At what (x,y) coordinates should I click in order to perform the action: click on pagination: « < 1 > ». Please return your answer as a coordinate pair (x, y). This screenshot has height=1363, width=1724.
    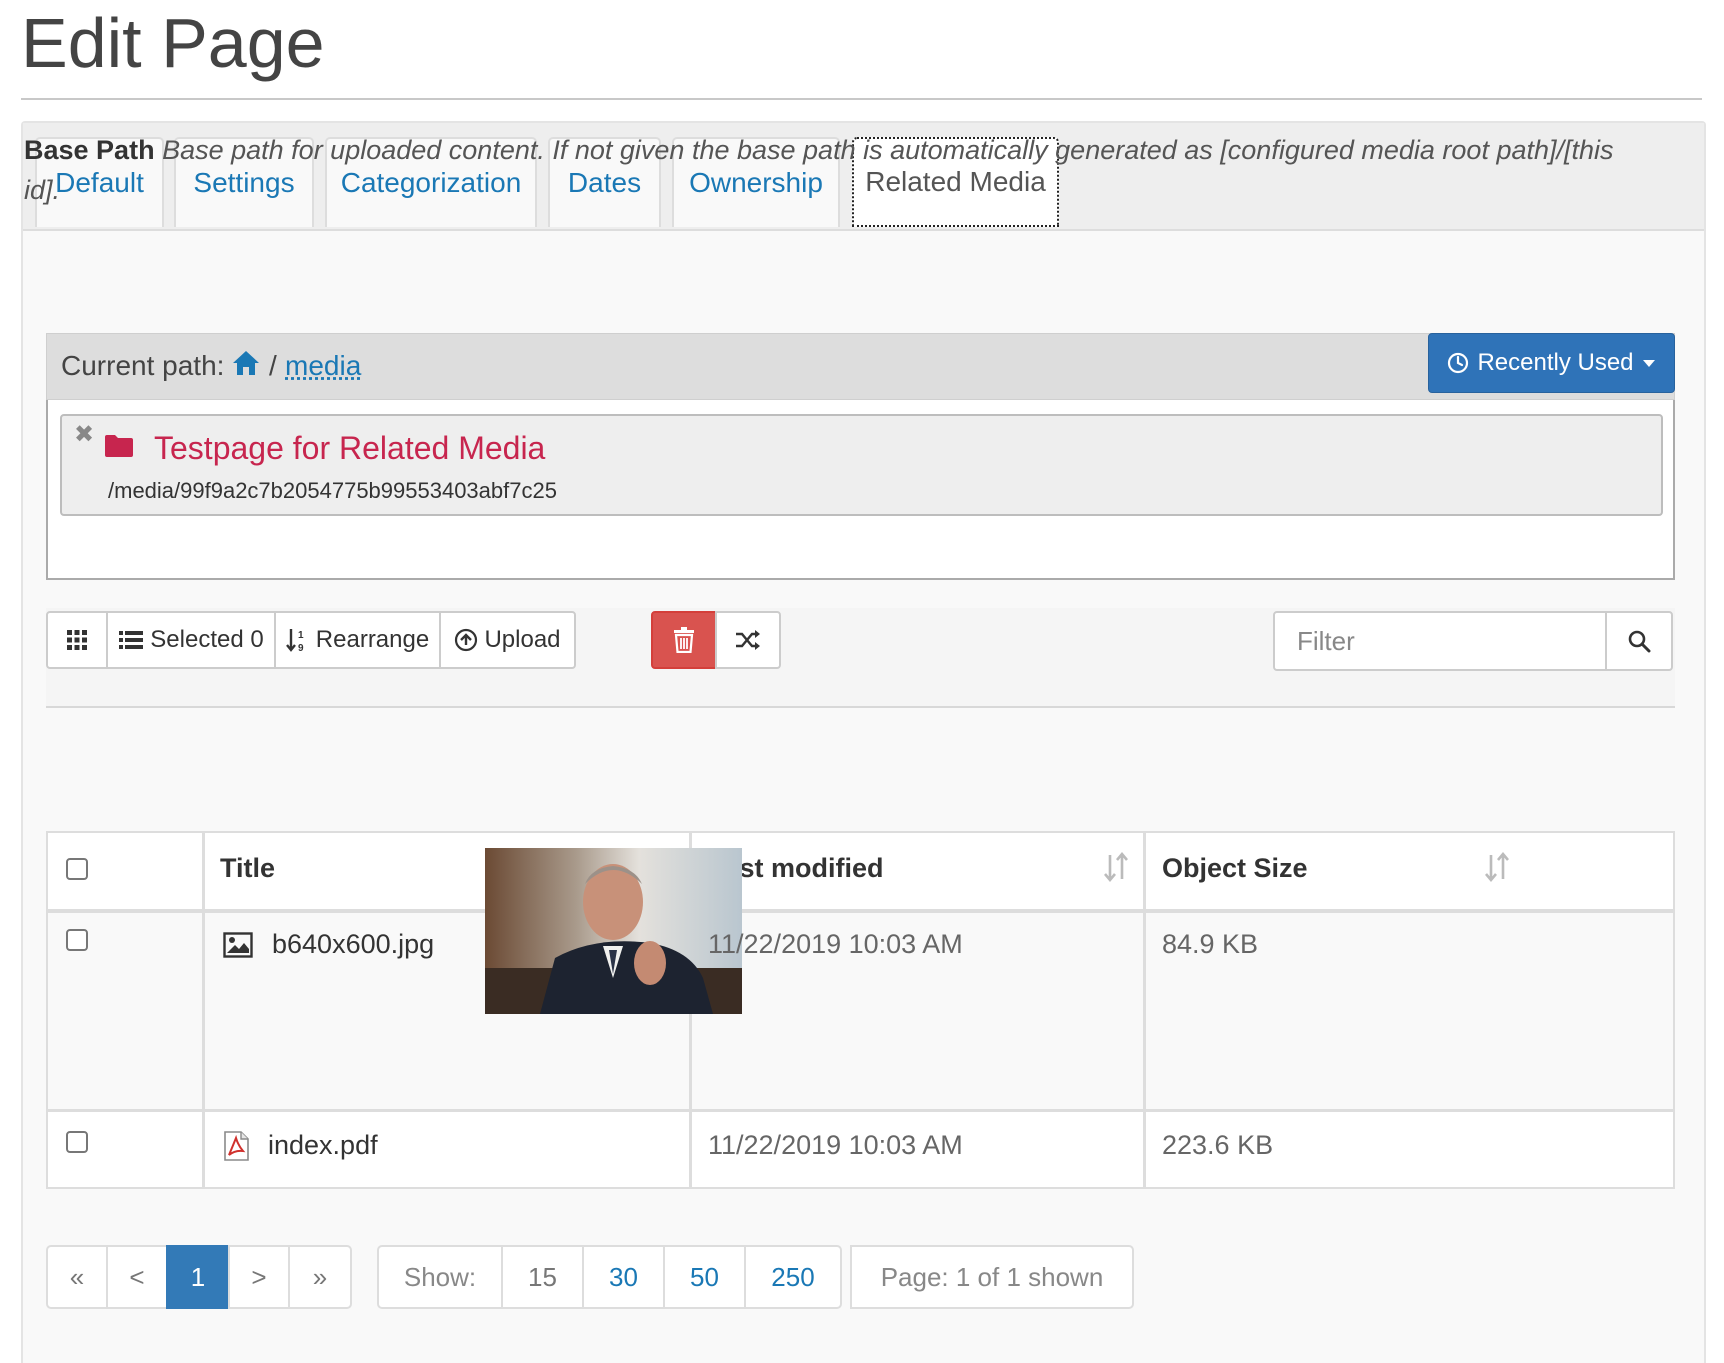
    Looking at the image, I should click on (199, 1277).